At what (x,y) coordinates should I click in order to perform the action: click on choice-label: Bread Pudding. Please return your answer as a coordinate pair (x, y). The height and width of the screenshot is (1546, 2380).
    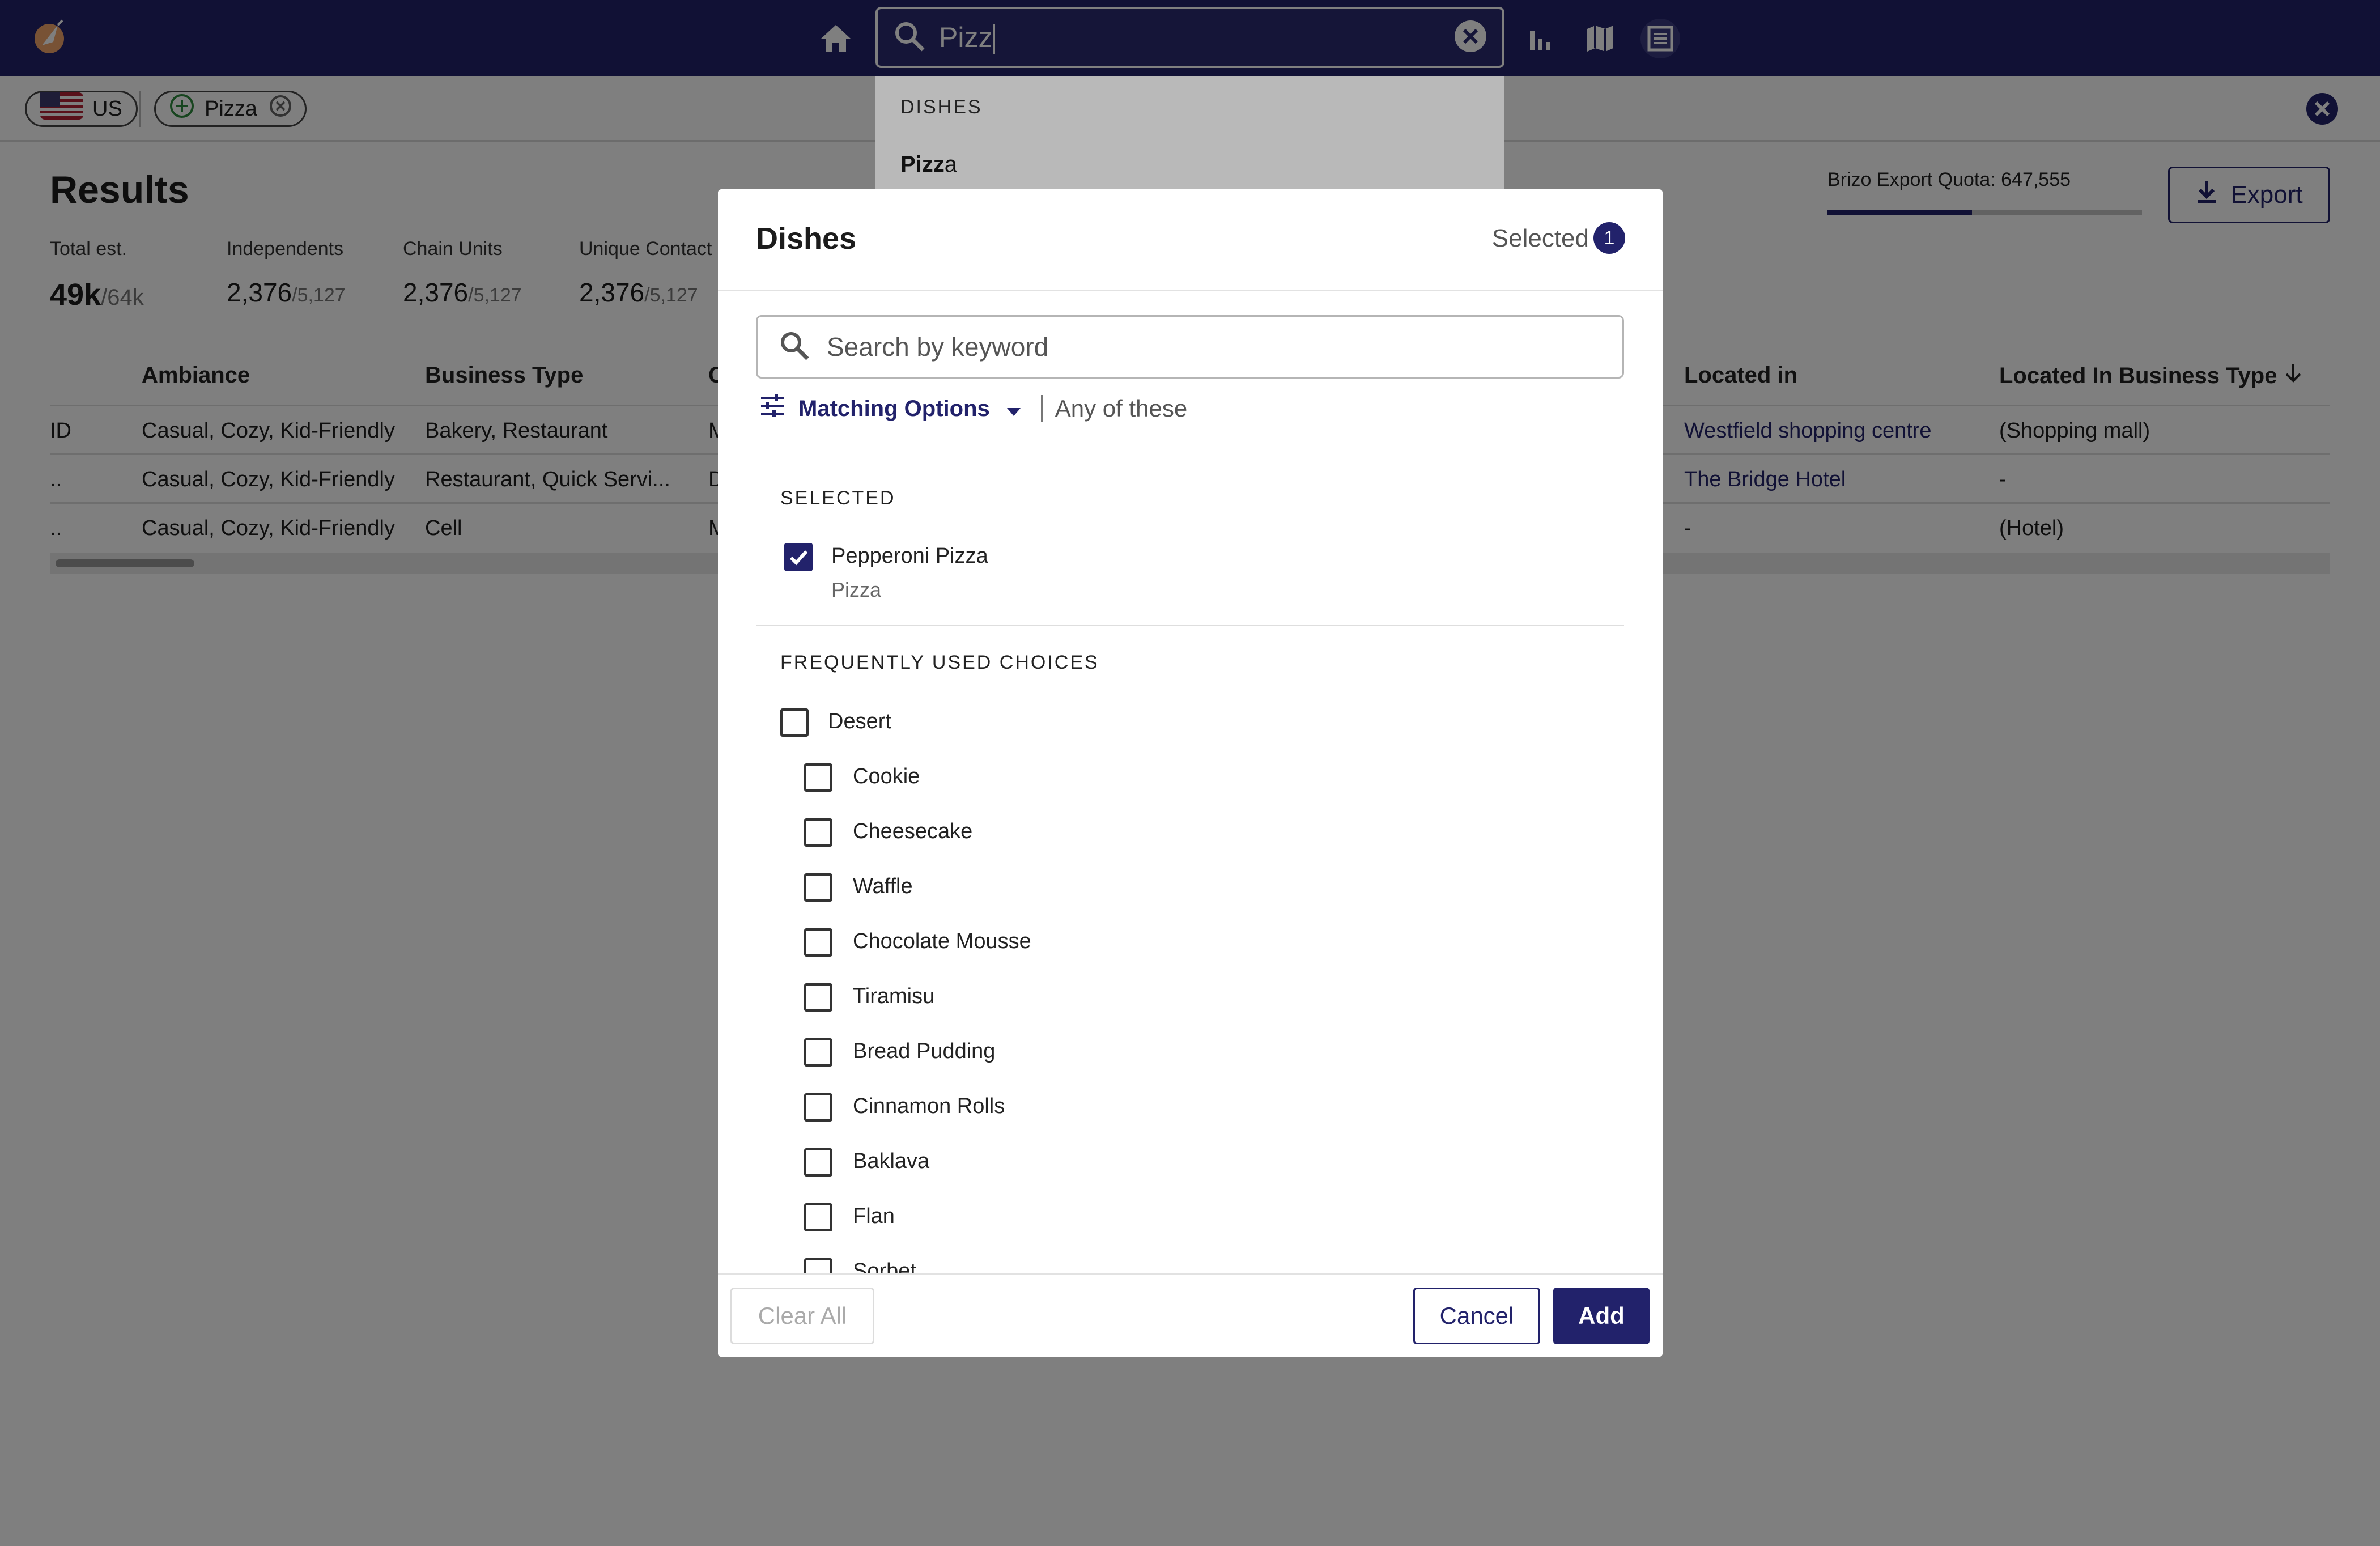
    Looking at the image, I should click on (924, 1051).